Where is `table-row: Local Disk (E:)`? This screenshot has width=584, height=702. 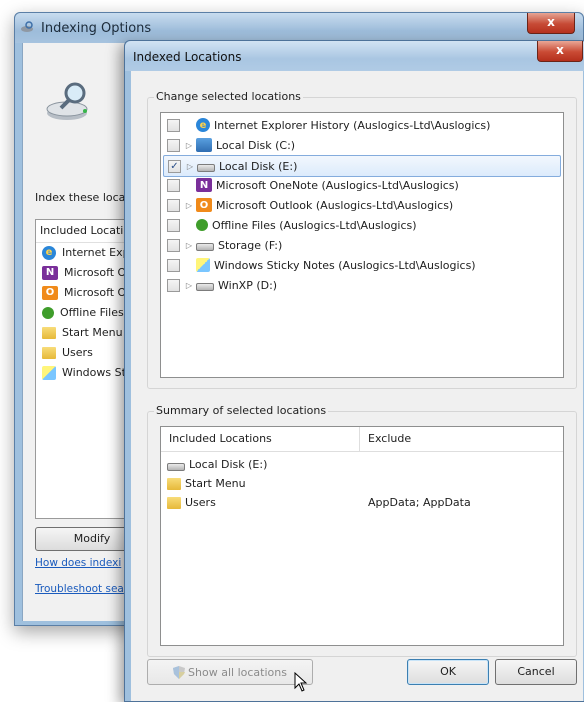
table-row: Local Disk (E:) is located at coordinates (217, 464).